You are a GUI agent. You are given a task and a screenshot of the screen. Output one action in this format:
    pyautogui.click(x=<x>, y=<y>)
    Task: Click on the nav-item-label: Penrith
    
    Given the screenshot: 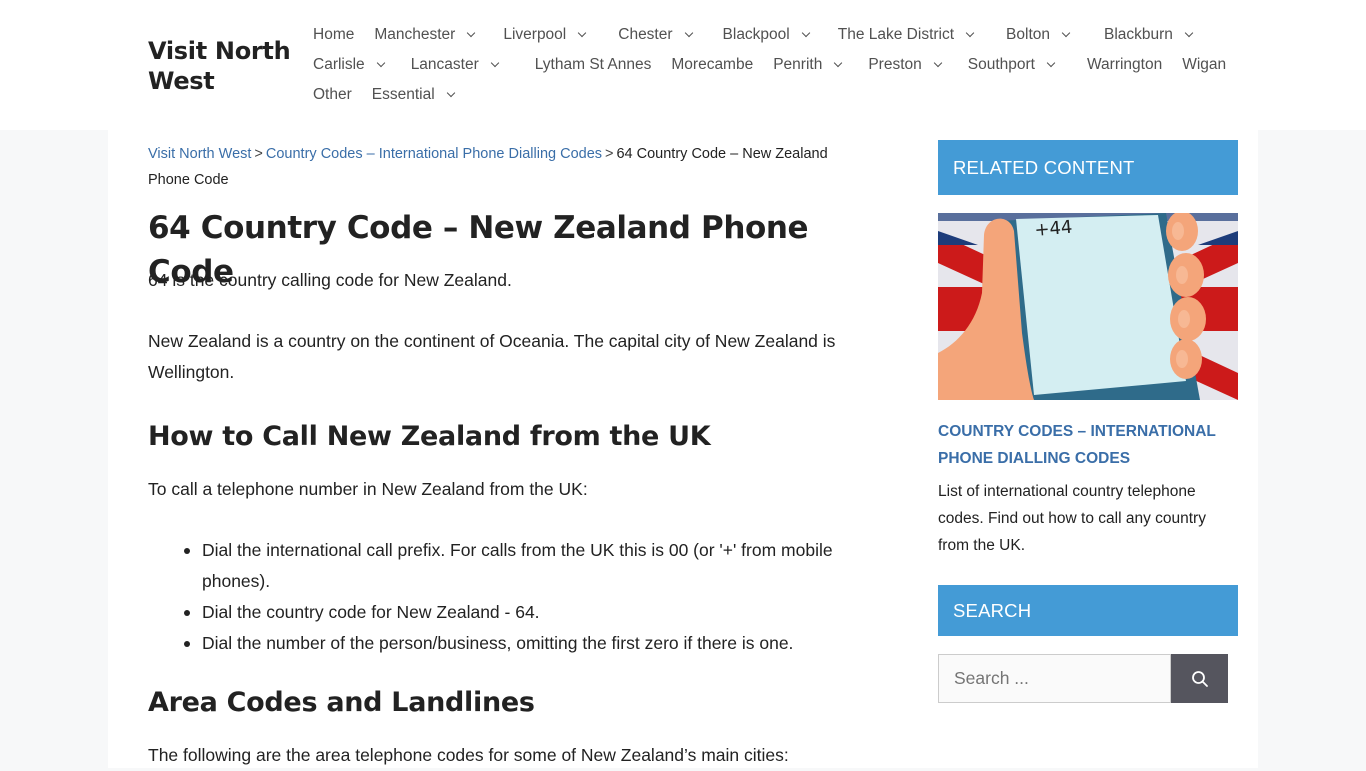 What is the action you would take?
    pyautogui.click(x=798, y=64)
    